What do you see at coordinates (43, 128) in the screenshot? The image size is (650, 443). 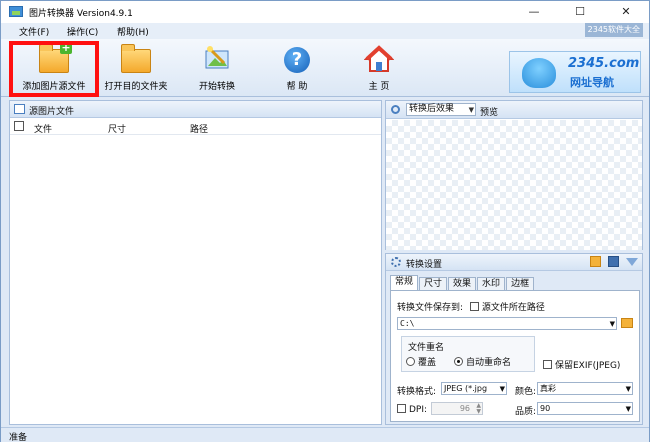 I see `column-file: 文件` at bounding box center [43, 128].